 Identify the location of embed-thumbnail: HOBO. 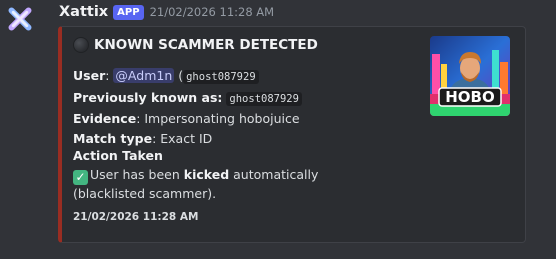
(470, 76).